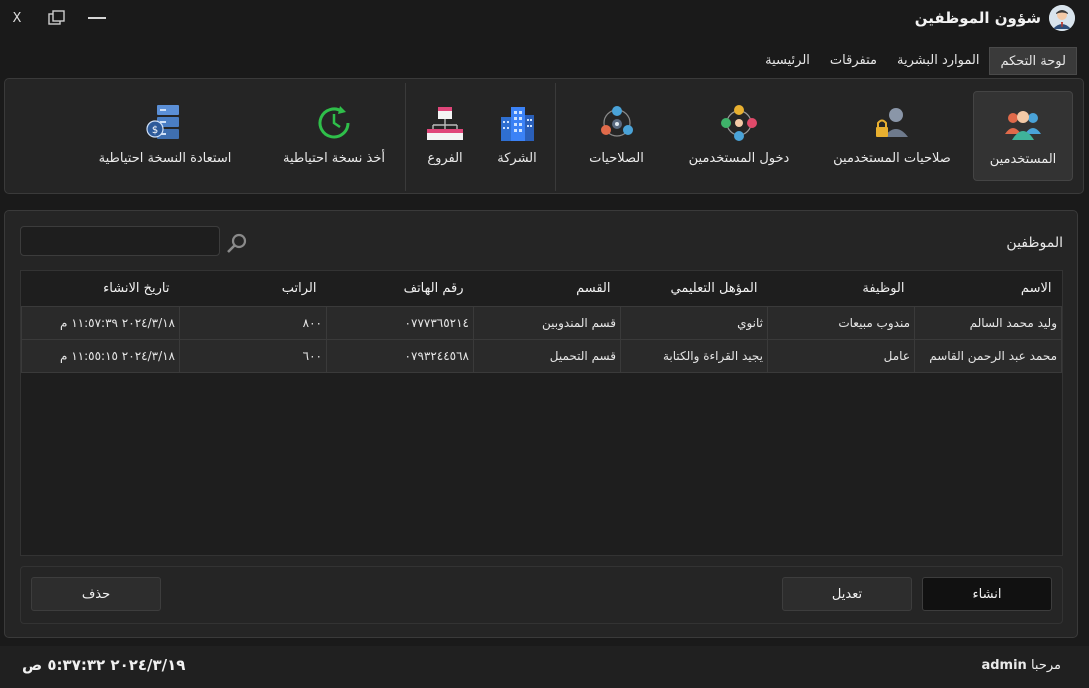 Image resolution: width=1089 pixels, height=688 pixels. Describe the element at coordinates (120, 241) in the screenshot. I see `search-input` at that location.